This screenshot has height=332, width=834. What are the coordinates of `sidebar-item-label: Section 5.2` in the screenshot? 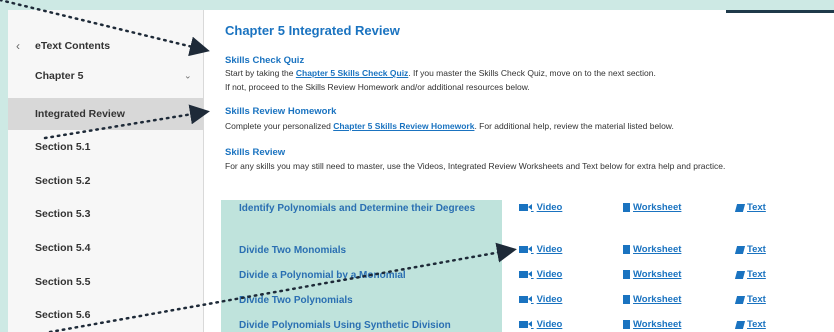 It's located at (63, 181).